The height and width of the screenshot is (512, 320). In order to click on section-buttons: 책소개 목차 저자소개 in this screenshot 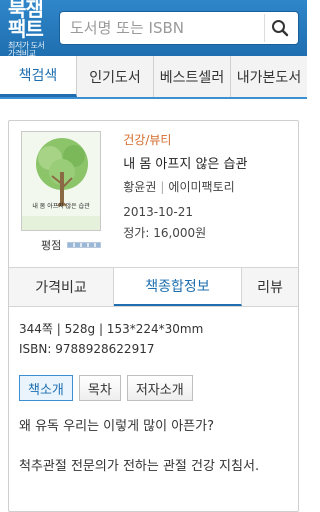, I will do `click(153, 380)`.